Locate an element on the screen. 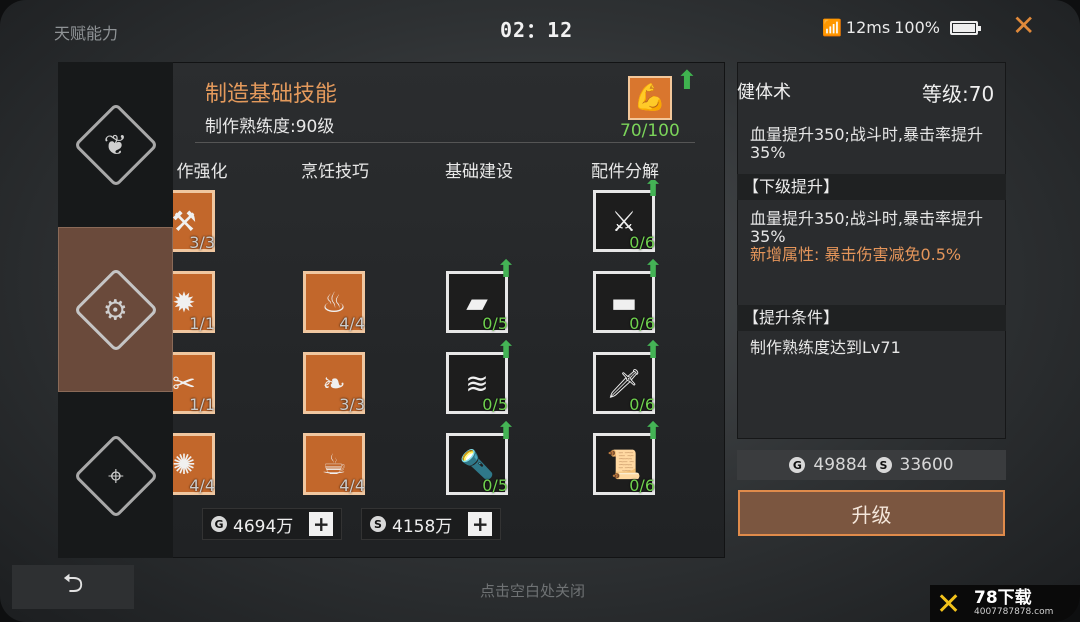 The height and width of the screenshot is (622, 1080). column-header: 基础建设 is located at coordinates (479, 172).